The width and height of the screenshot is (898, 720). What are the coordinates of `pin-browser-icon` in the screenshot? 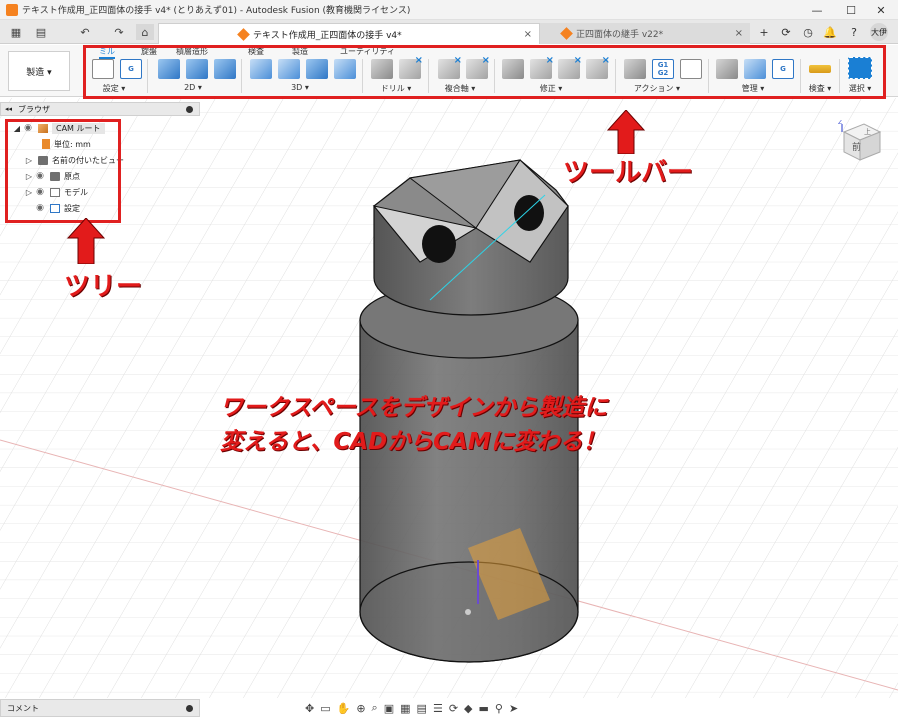 It's located at (189, 109).